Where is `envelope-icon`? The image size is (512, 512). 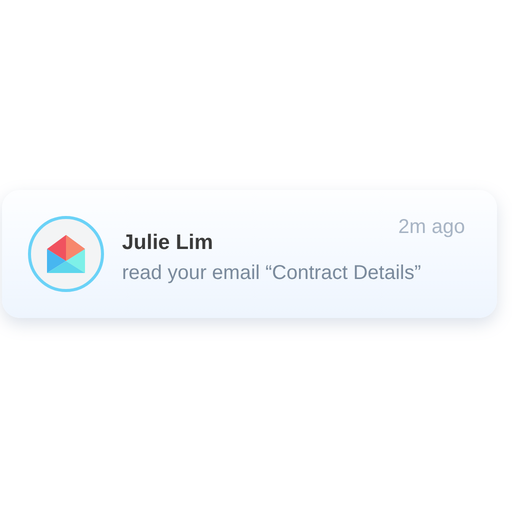 envelope-icon is located at coordinates (66, 254).